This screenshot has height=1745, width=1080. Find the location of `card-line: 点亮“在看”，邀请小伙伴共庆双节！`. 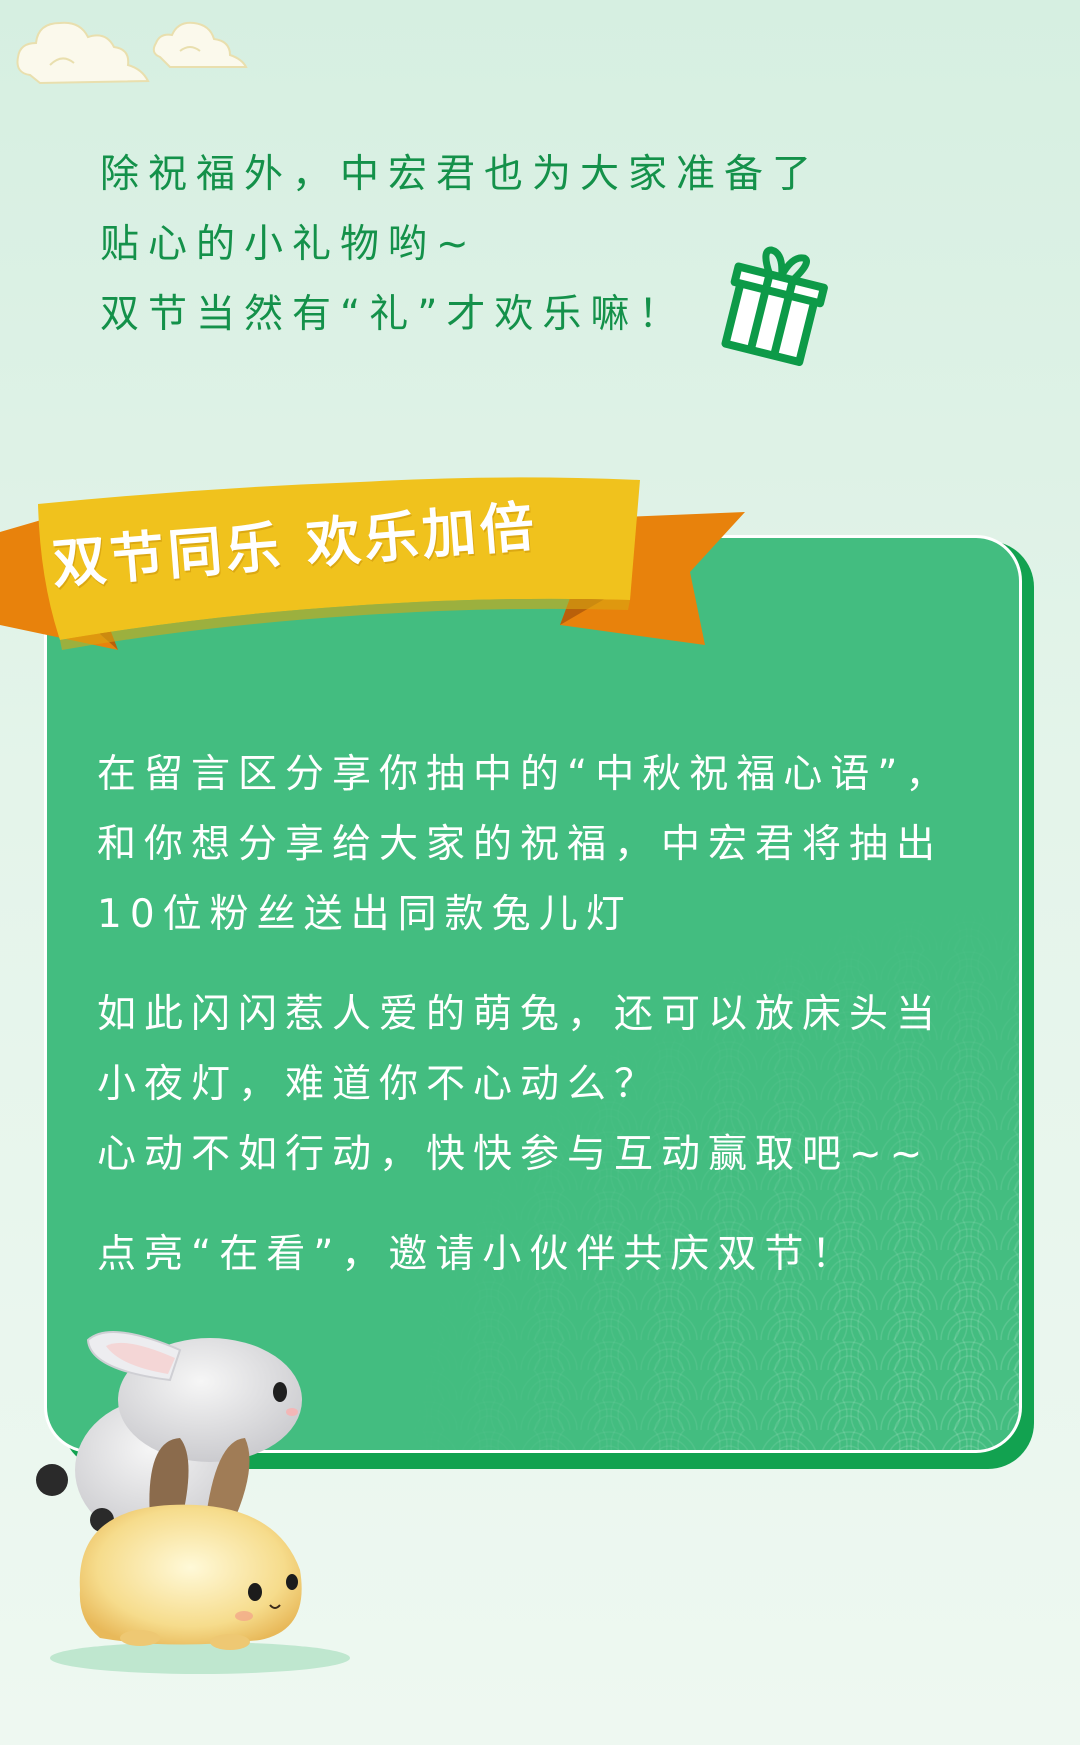

card-line: 点亮“在看”，邀请小伙伴共庆双节！ is located at coordinates (478, 1254).